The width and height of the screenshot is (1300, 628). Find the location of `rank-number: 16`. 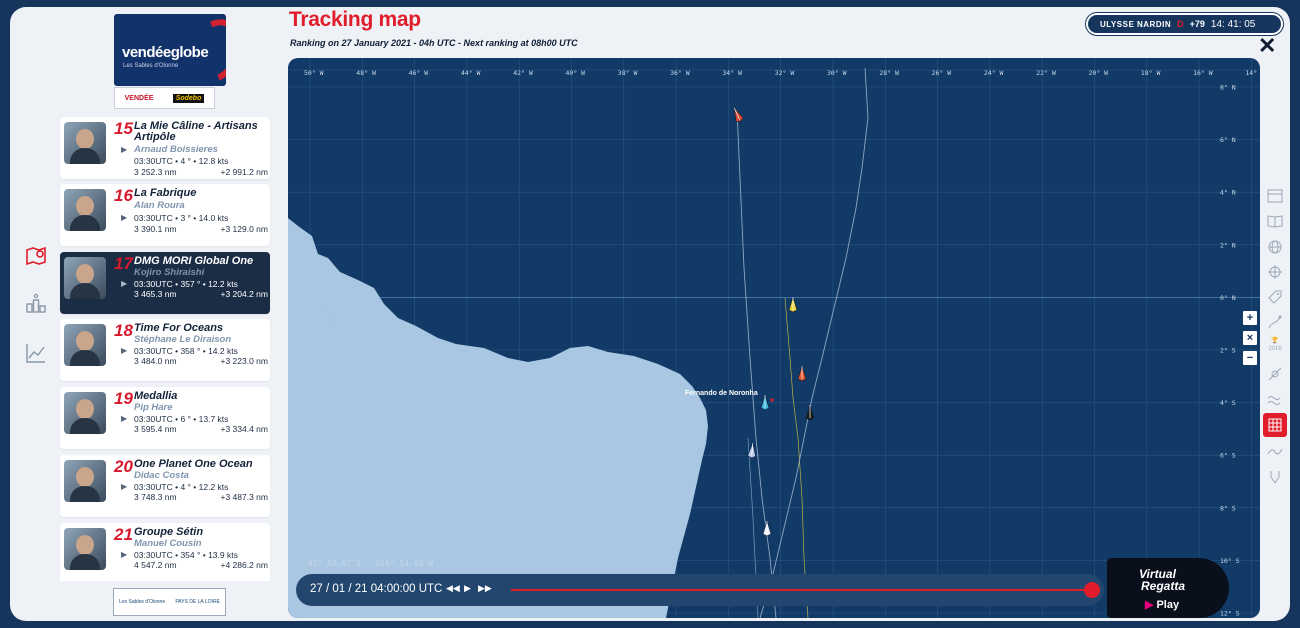

rank-number: 16 is located at coordinates (123, 195).